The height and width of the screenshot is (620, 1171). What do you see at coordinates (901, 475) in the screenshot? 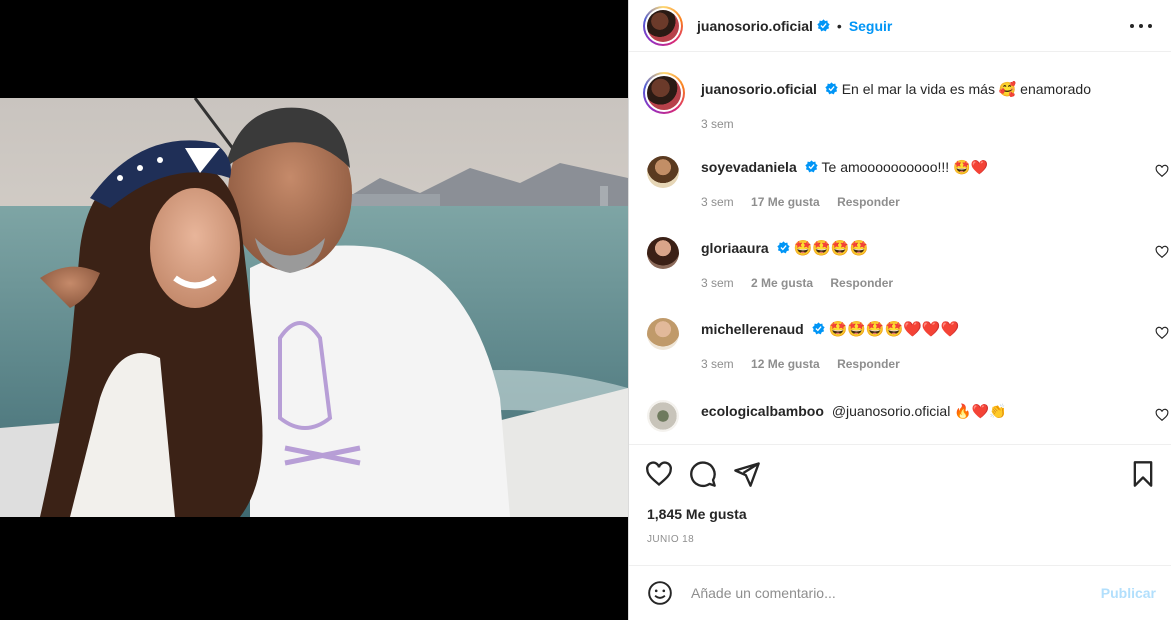
I see `post-actions` at bounding box center [901, 475].